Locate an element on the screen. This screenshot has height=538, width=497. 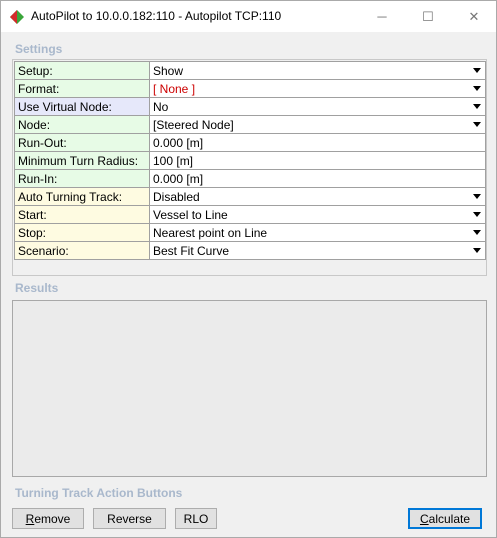
reverse-label: Reverse is located at coordinates (129, 518).